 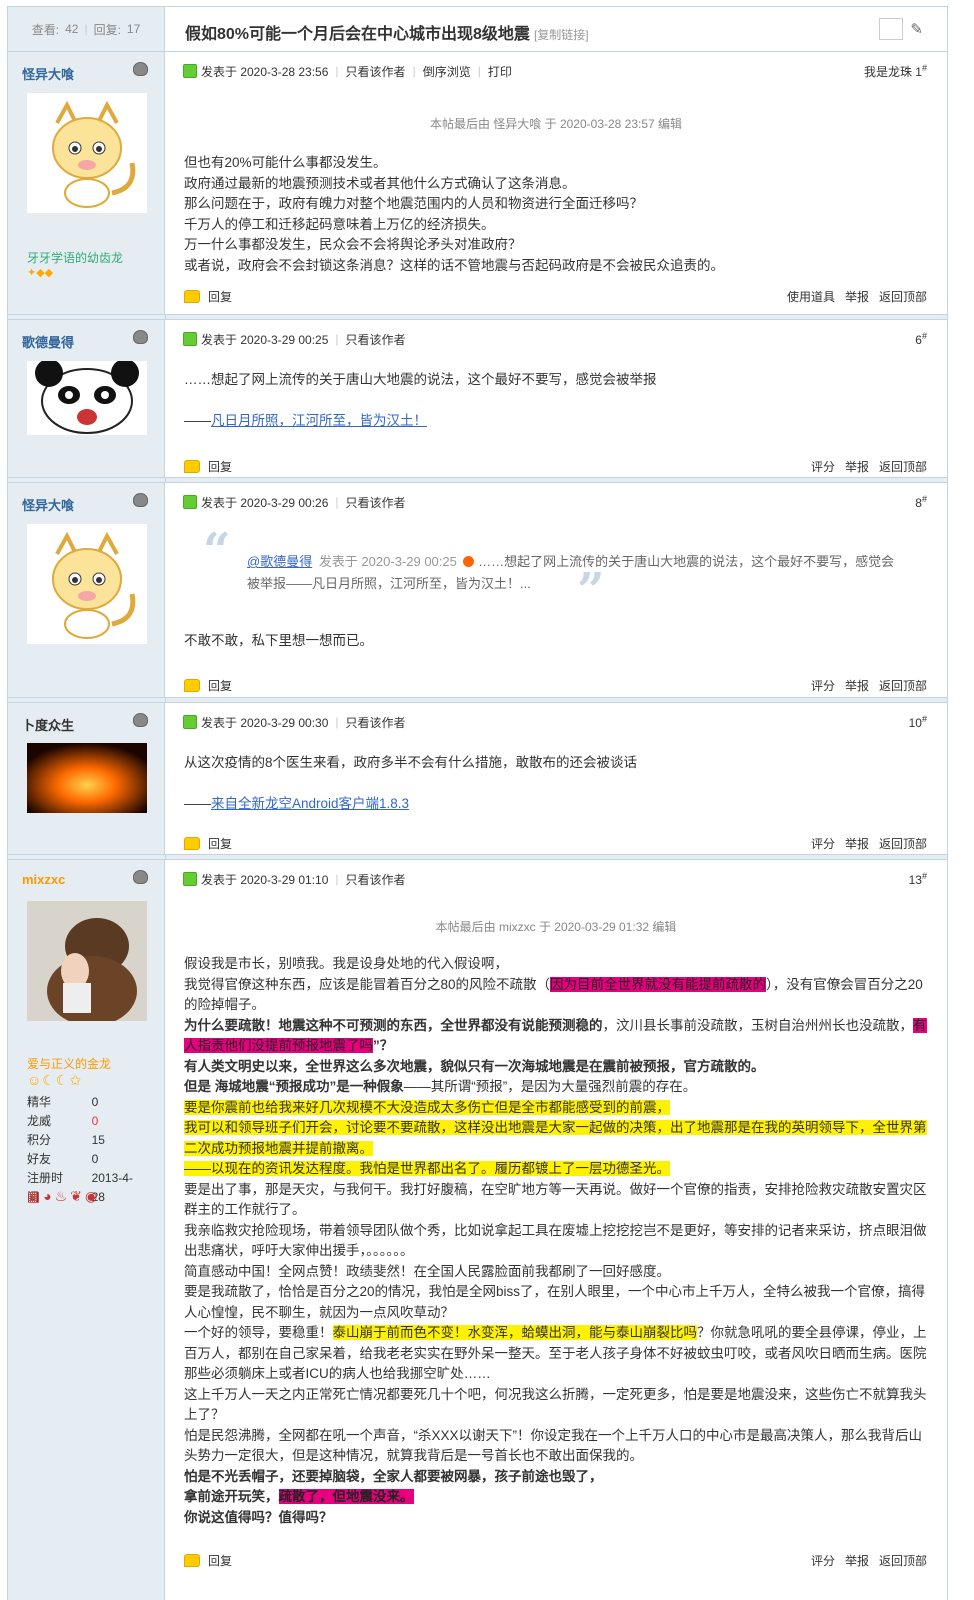 I want to click on author-panel: 卜度众生, so click(x=86, y=778).